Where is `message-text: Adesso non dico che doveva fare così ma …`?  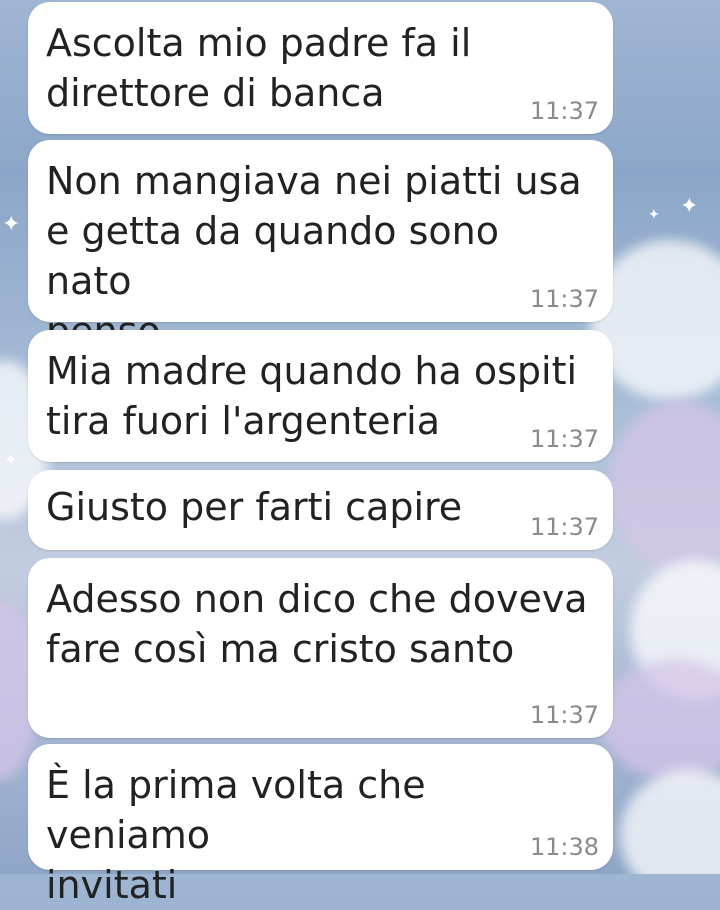
message-text: Adesso non dico che doveva fare così ma … is located at coordinates (317, 624).